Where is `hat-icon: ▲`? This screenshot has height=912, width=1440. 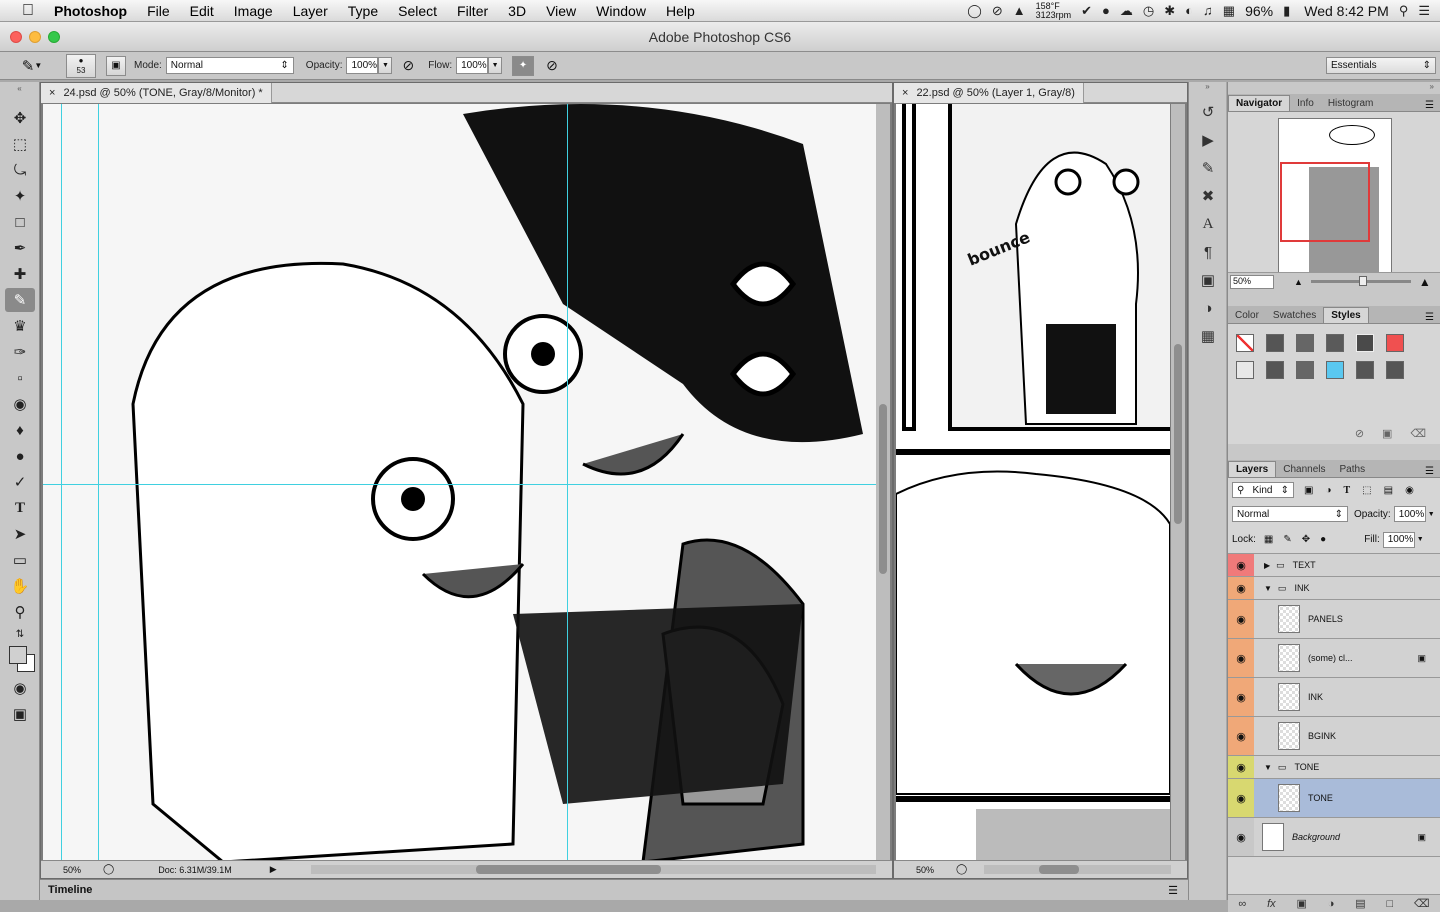 hat-icon: ▲ is located at coordinates (1019, 10).